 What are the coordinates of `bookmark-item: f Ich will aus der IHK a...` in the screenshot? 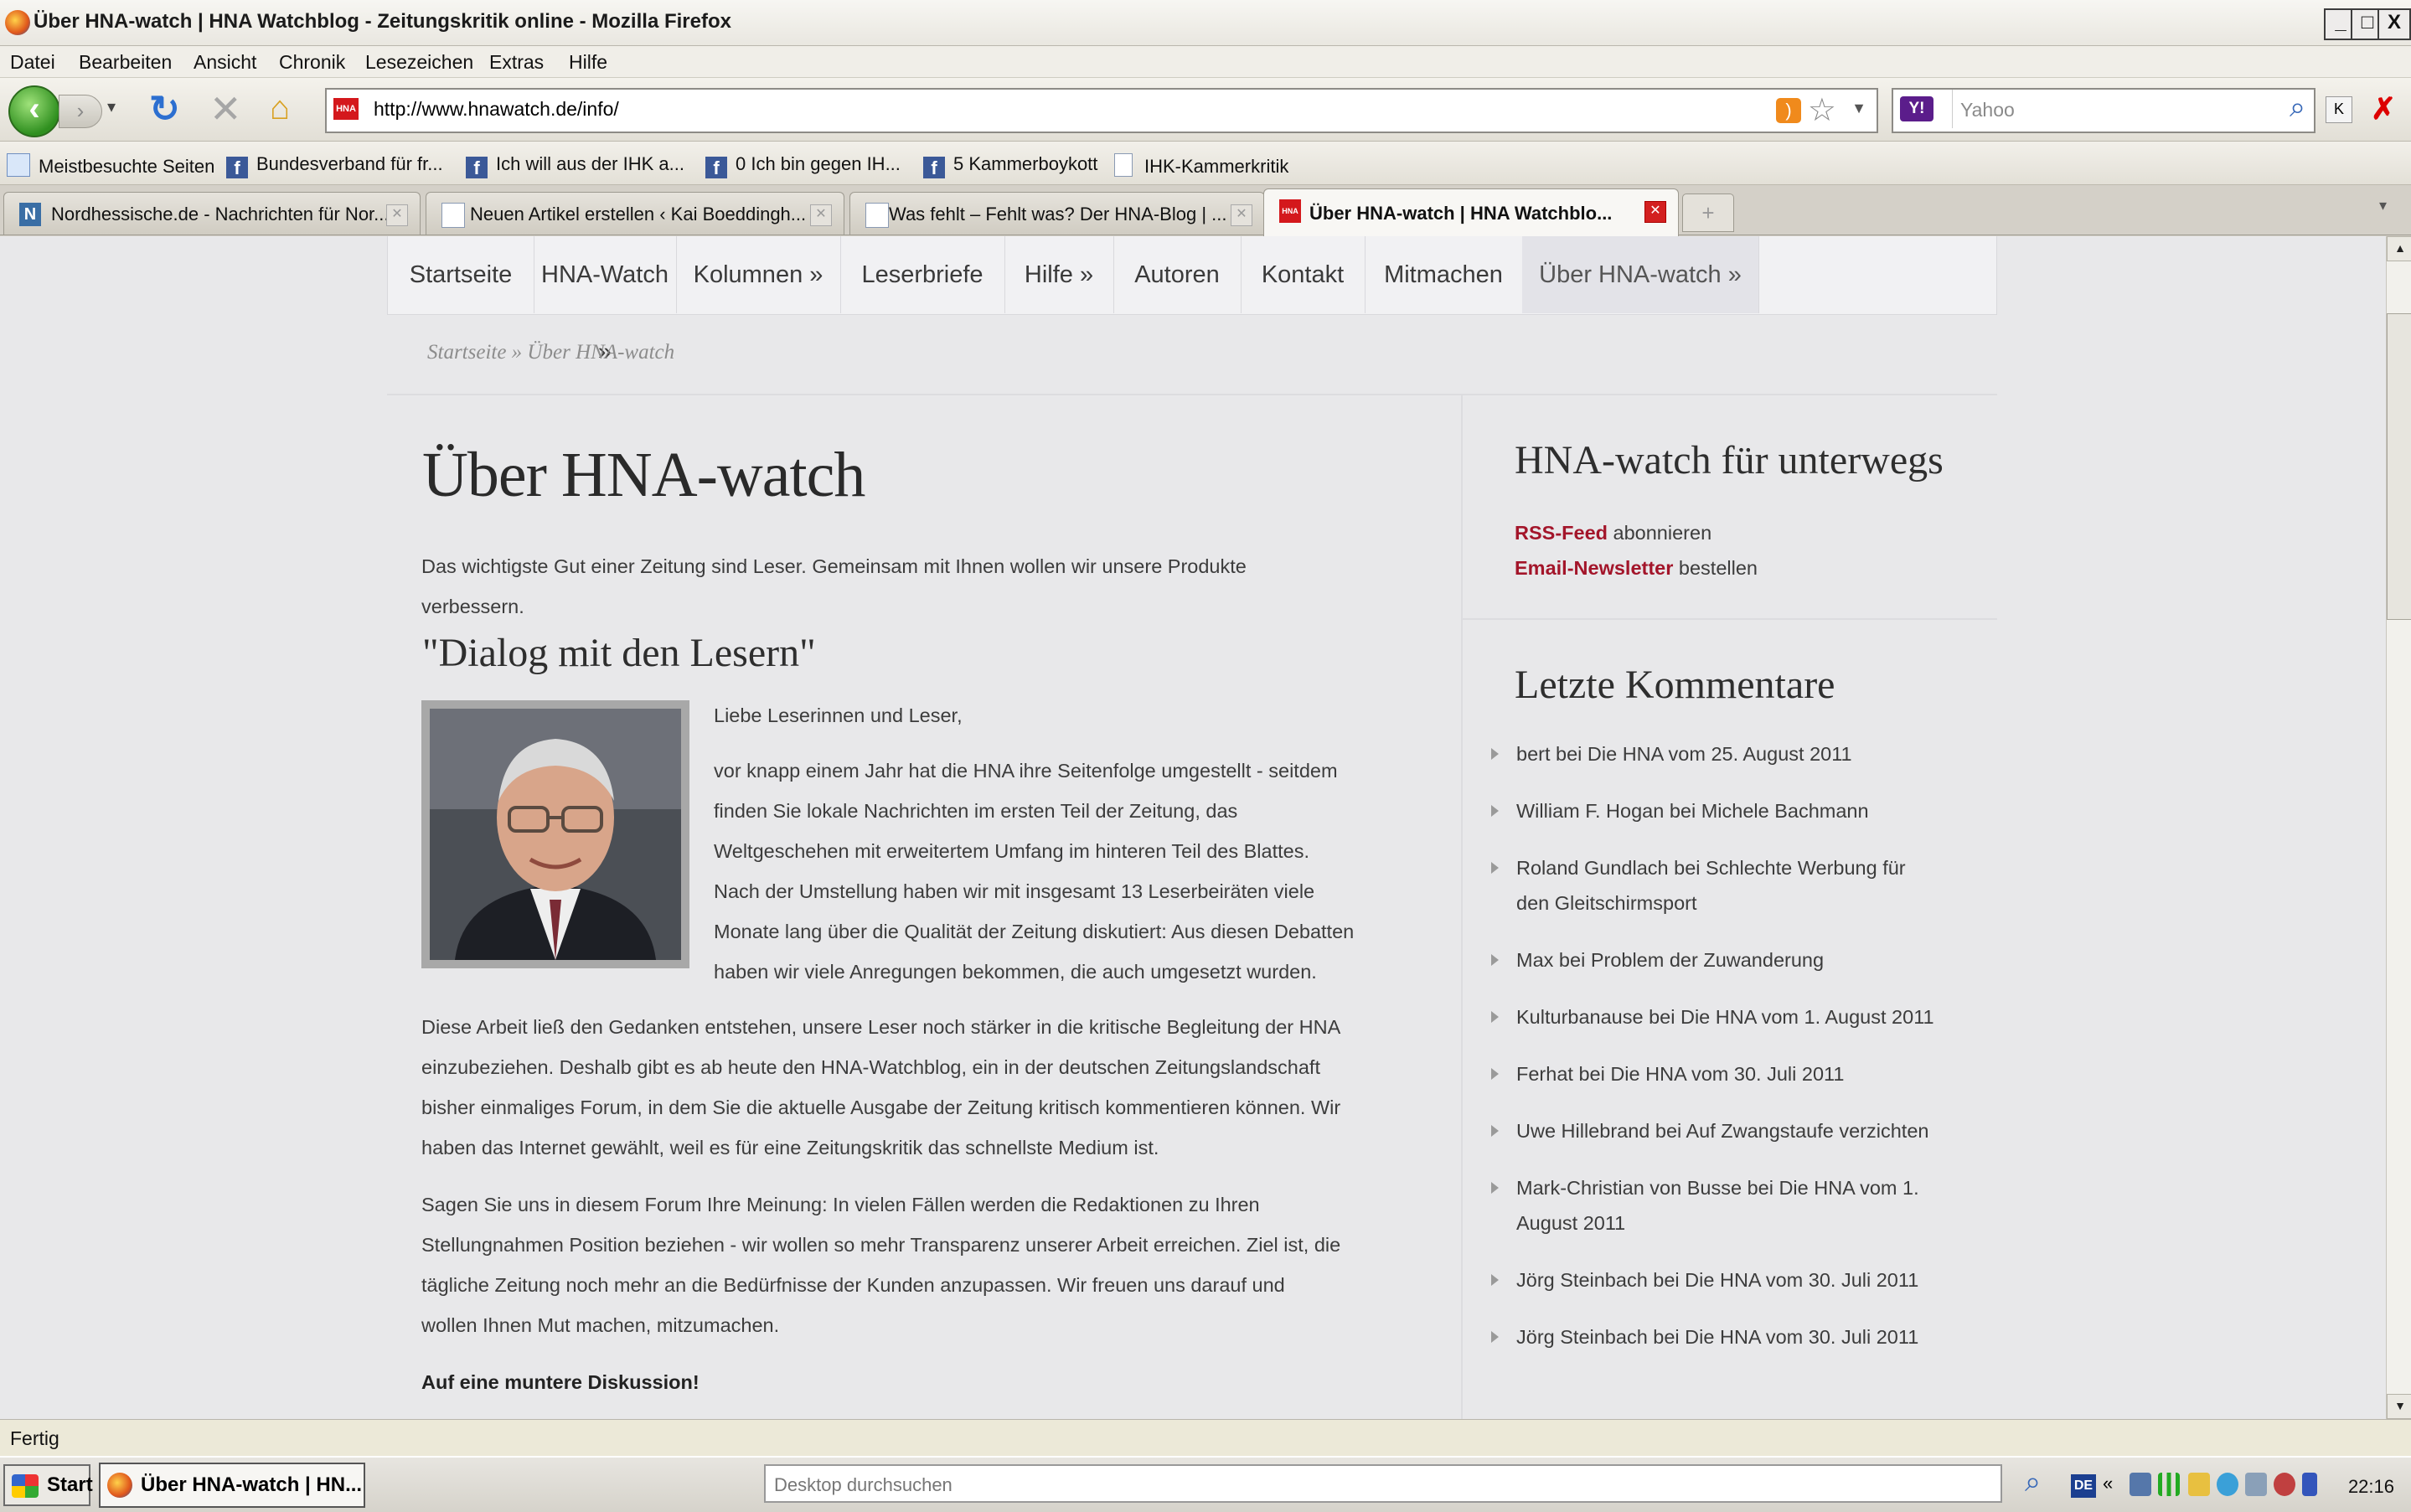 It's located at (575, 165).